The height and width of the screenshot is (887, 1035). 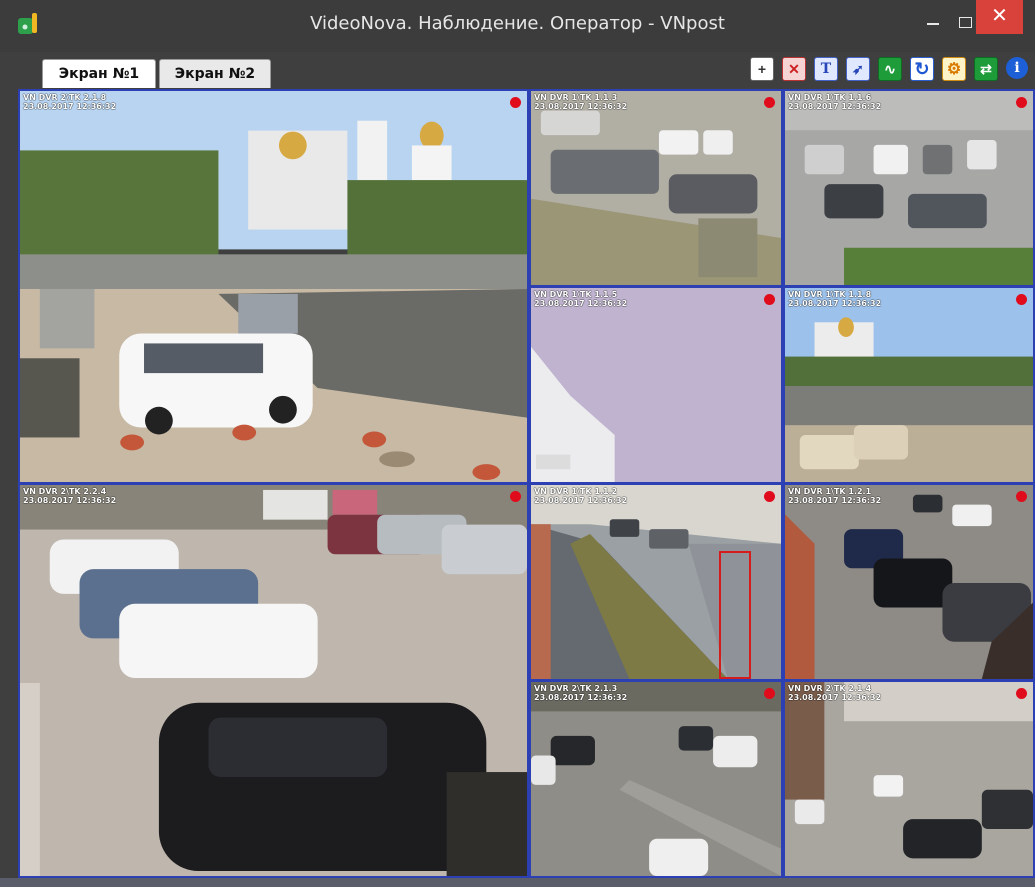 I want to click on close-button: ✕, so click(x=999, y=17).